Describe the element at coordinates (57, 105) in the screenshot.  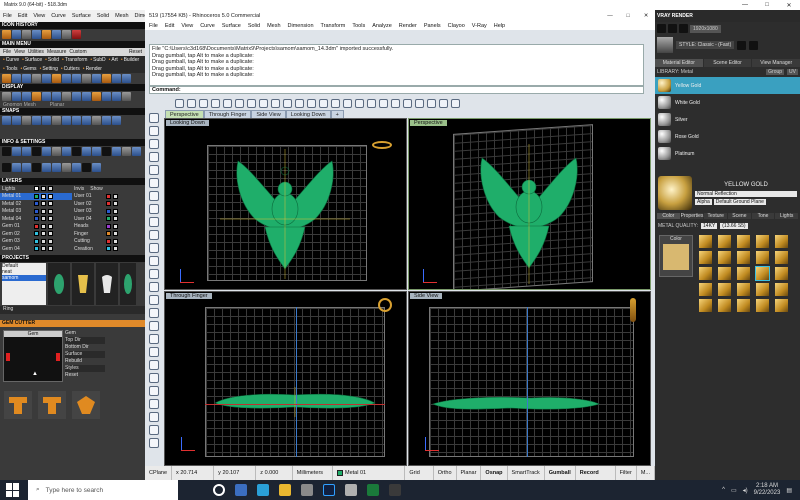
I see `display-mode-label: Planar` at that location.